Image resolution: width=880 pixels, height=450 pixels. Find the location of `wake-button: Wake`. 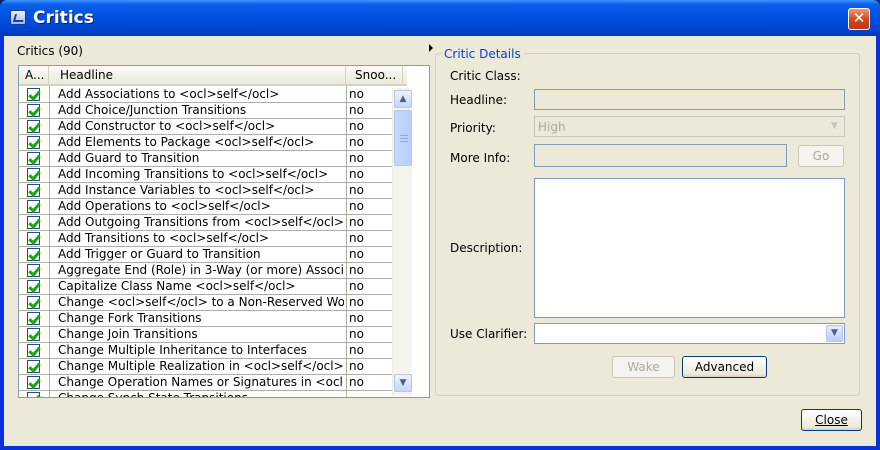

wake-button: Wake is located at coordinates (643, 367).